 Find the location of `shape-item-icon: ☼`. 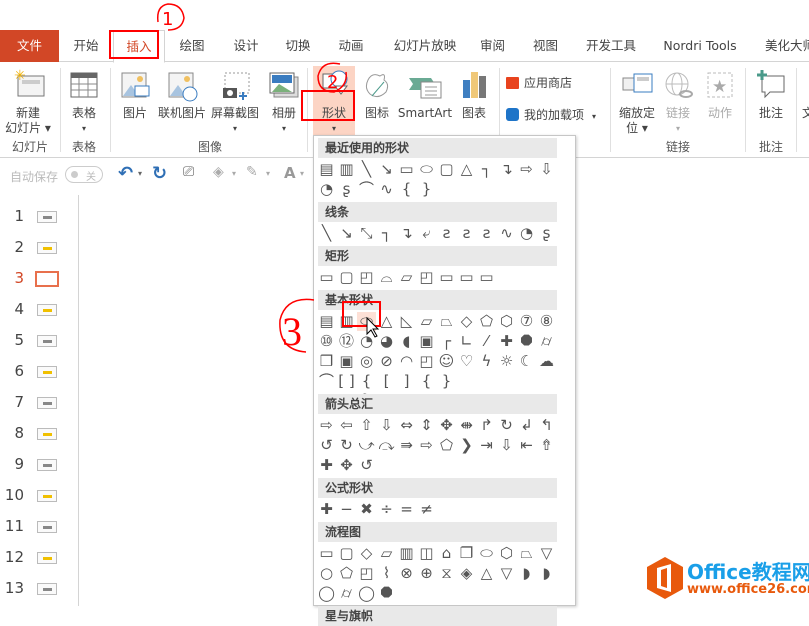

shape-item-icon: ☼ is located at coordinates (506, 361).